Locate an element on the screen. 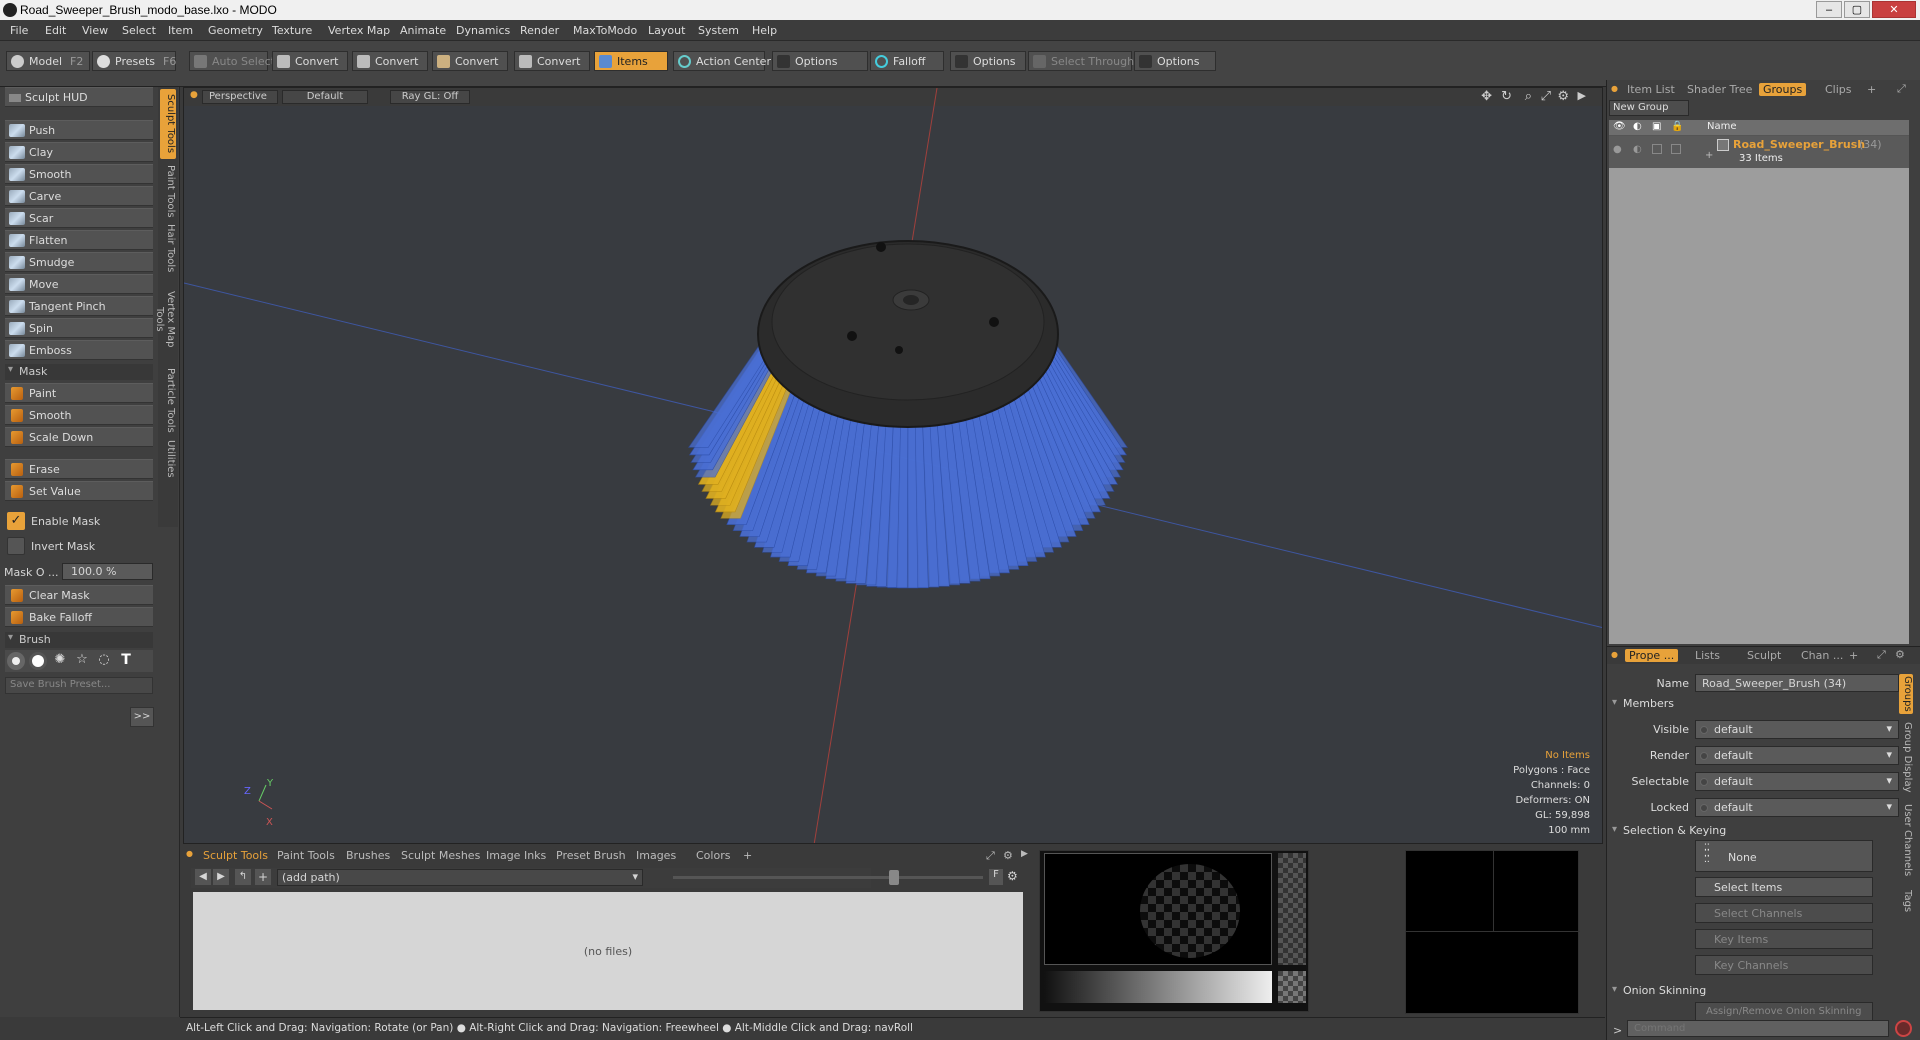 This screenshot has width=1920, height=1040. tab-brushes: Brushes is located at coordinates (368, 855).